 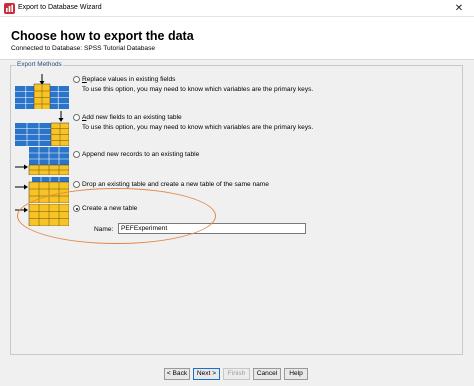 What do you see at coordinates (42, 161) in the screenshot?
I see `append-records-icon` at bounding box center [42, 161].